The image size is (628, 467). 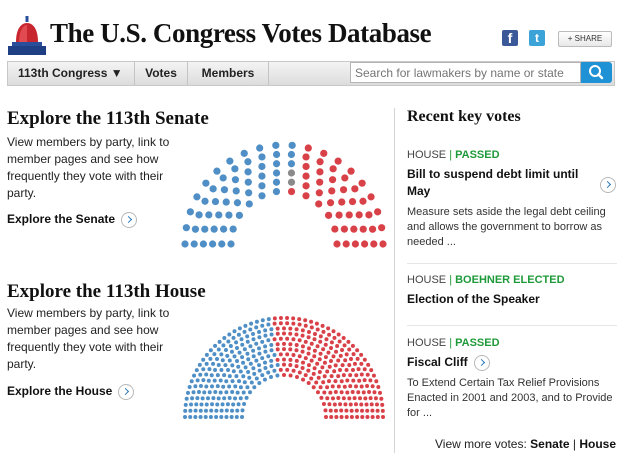 I want to click on explore-house-link: Explore the House, so click(x=71, y=392).